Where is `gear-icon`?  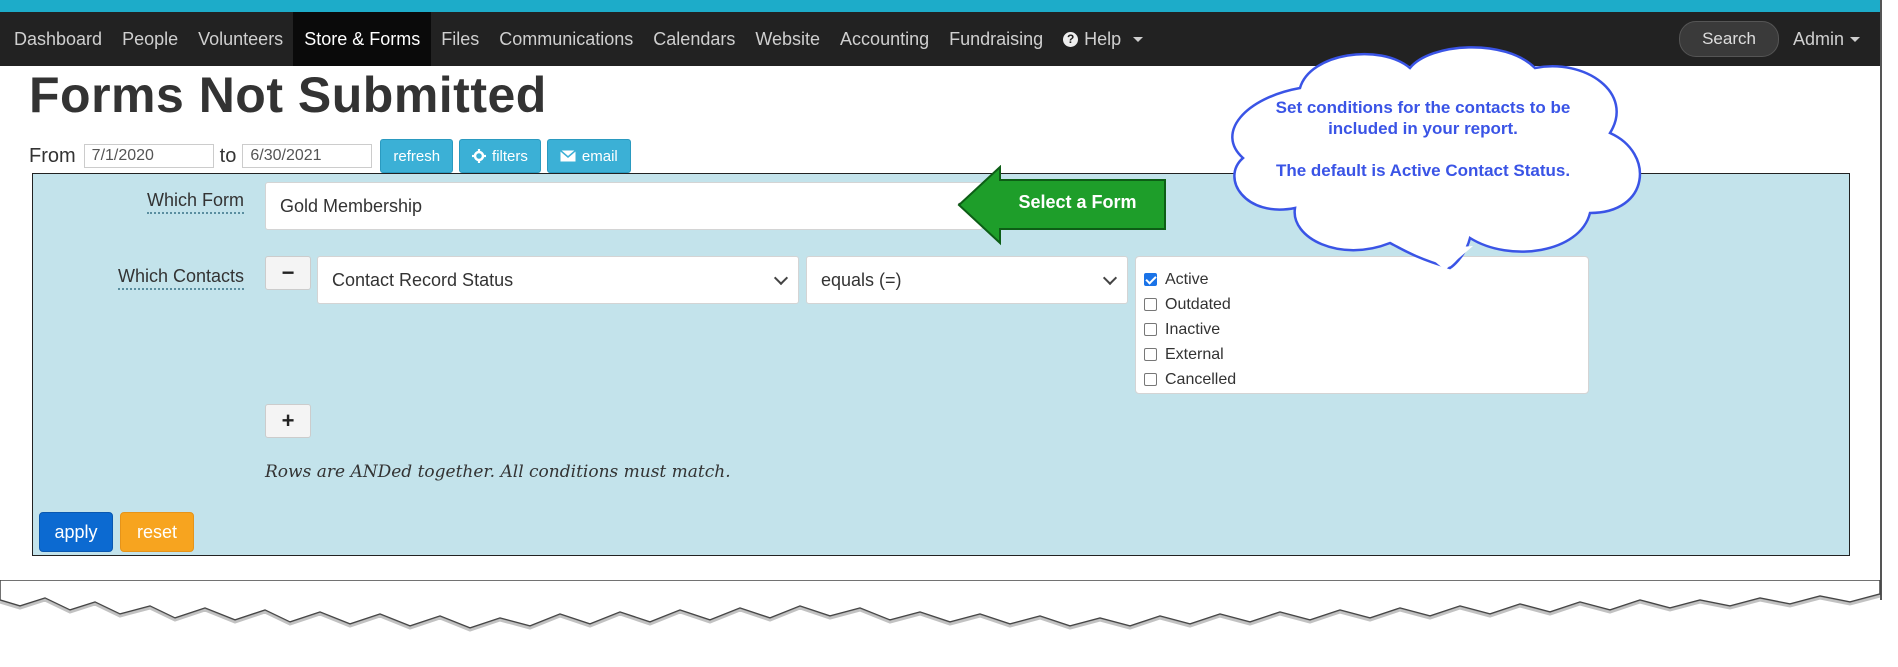
gear-icon is located at coordinates (479, 156).